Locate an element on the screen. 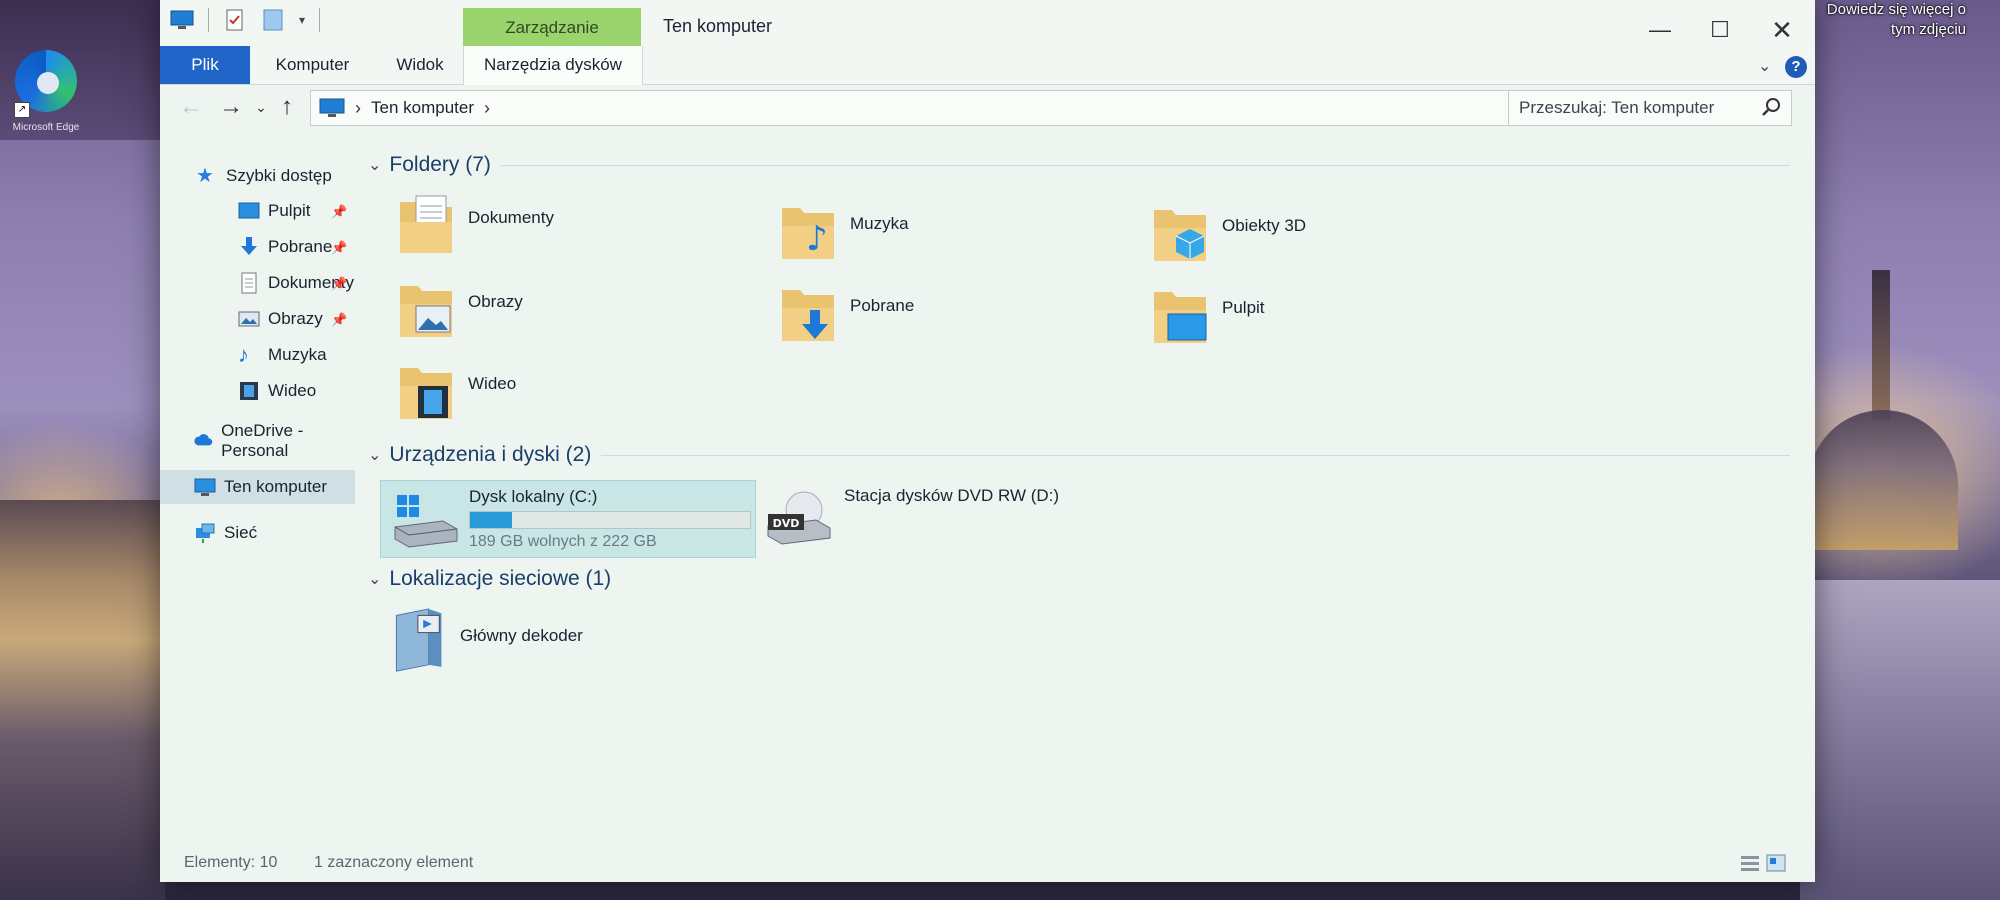 This screenshot has height=900, width=2000. group-divider is located at coordinates (1195, 455).